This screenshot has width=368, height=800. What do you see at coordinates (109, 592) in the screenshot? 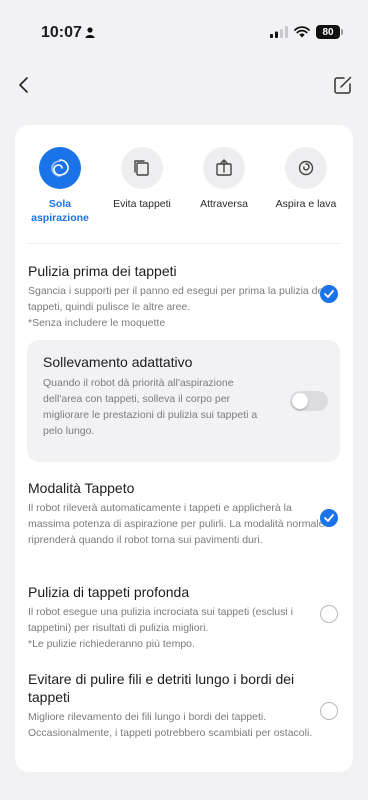
I see `option-title: Pulizia di tappeti profonda` at bounding box center [109, 592].